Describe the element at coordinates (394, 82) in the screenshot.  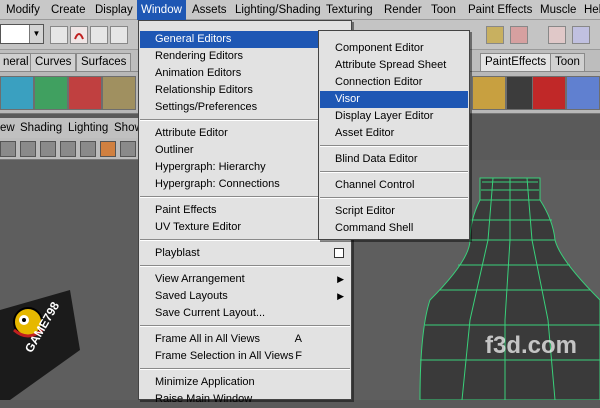
I see `menu-item-connection-editor: Connection Editor` at that location.